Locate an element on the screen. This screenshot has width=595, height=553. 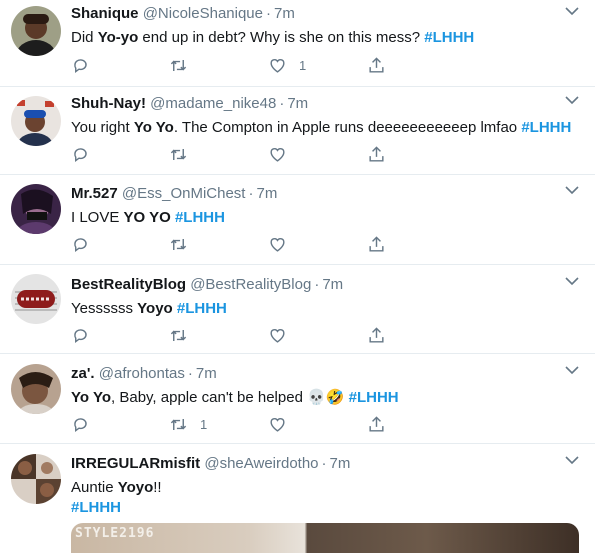
media-caption: STYLE2196 is located at coordinates (115, 533).